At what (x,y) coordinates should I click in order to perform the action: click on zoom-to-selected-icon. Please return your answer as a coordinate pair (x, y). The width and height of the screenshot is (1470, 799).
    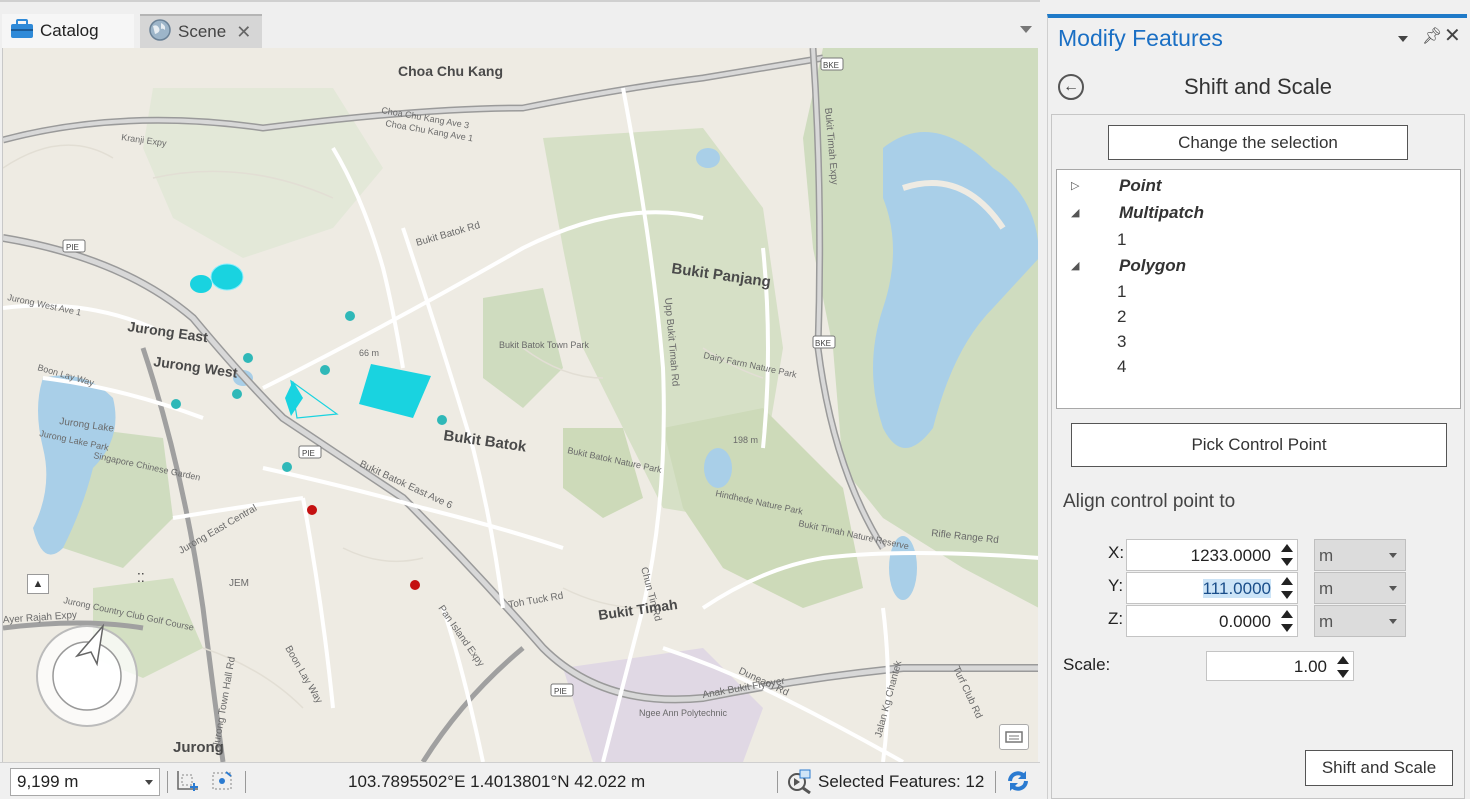
    Looking at the image, I should click on (800, 783).